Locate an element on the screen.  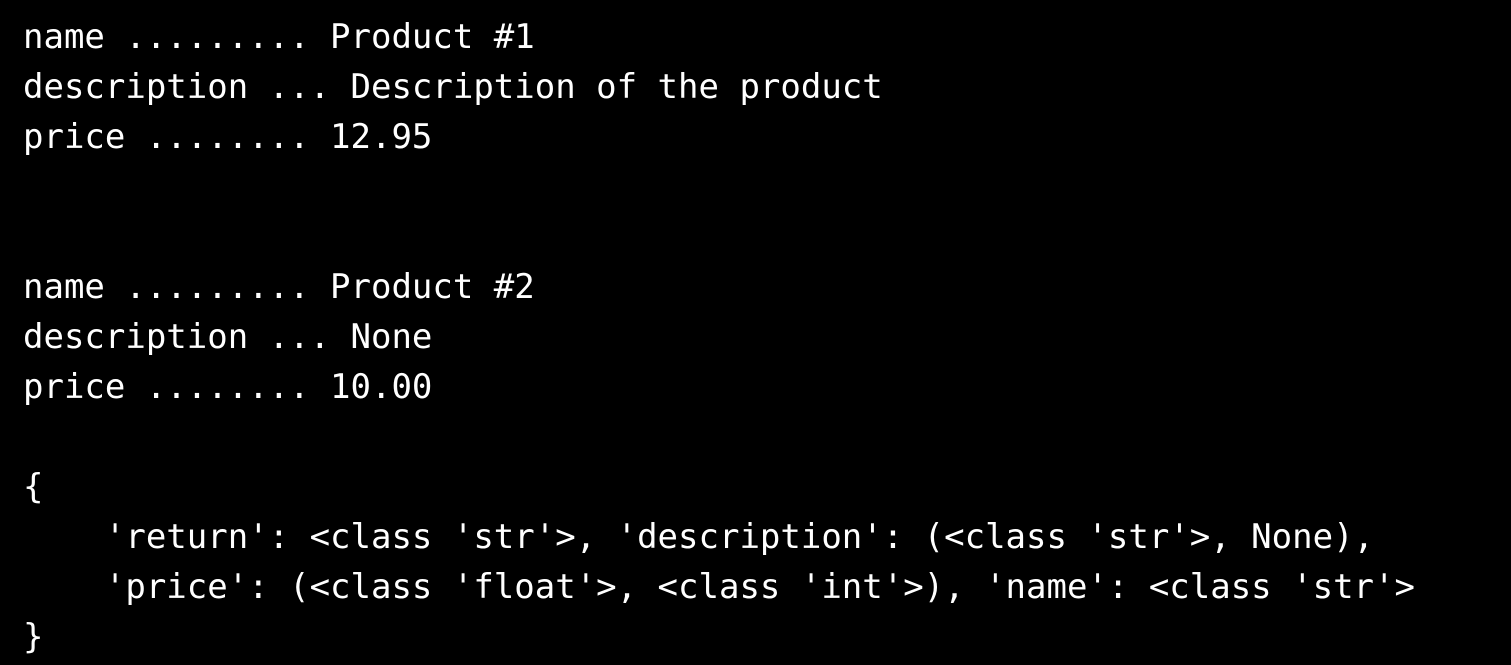
terminal-line: { is located at coordinates (33, 487).